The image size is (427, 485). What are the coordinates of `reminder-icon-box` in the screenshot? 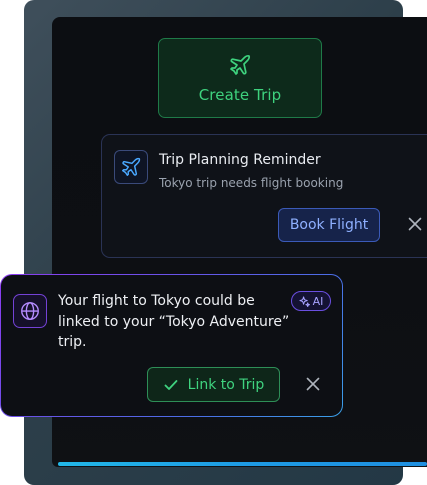 It's located at (131, 167).